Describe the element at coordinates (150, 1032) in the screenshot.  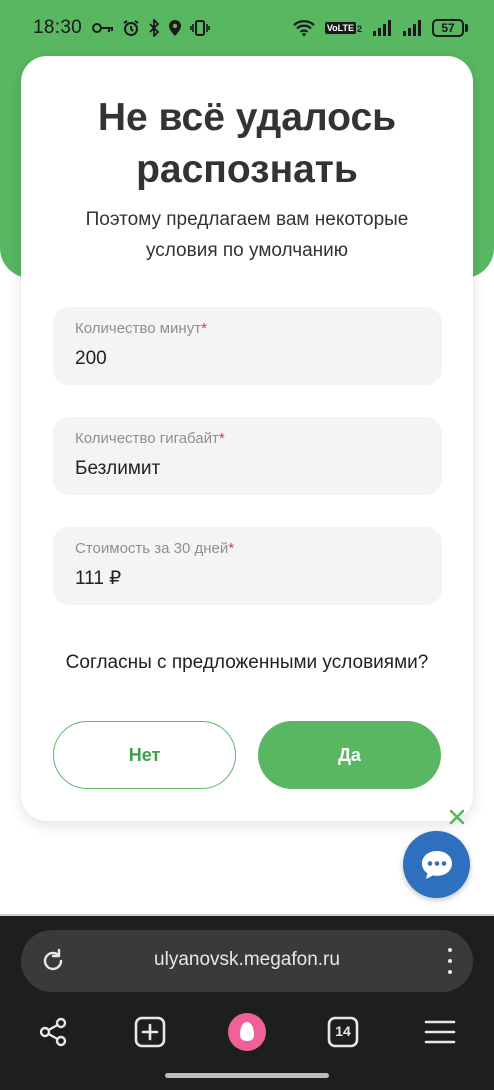
I see `new-tab-icon` at that location.